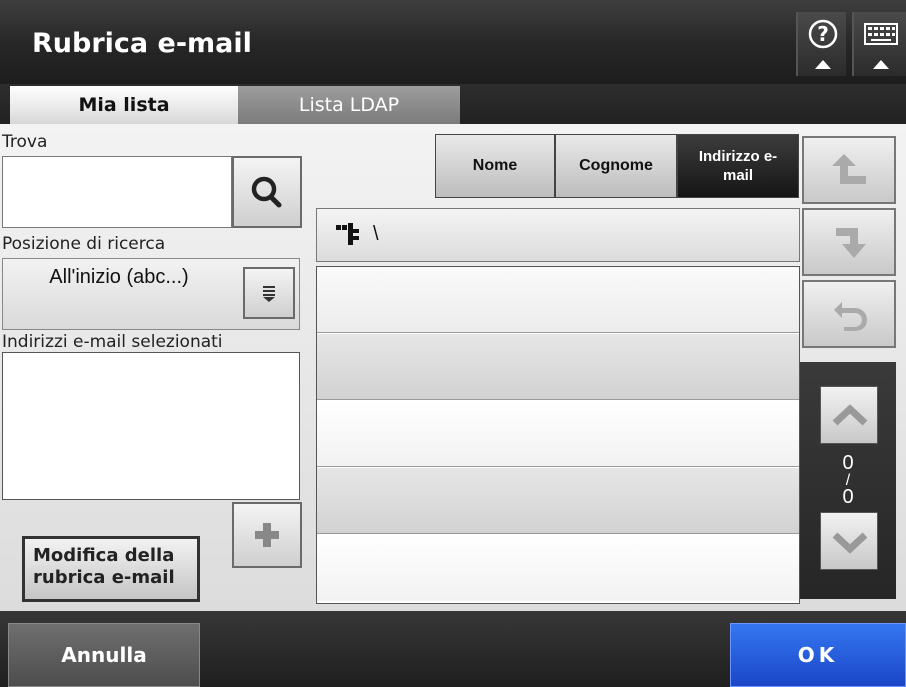  I want to click on cancel-button: Annulla, so click(104, 655).